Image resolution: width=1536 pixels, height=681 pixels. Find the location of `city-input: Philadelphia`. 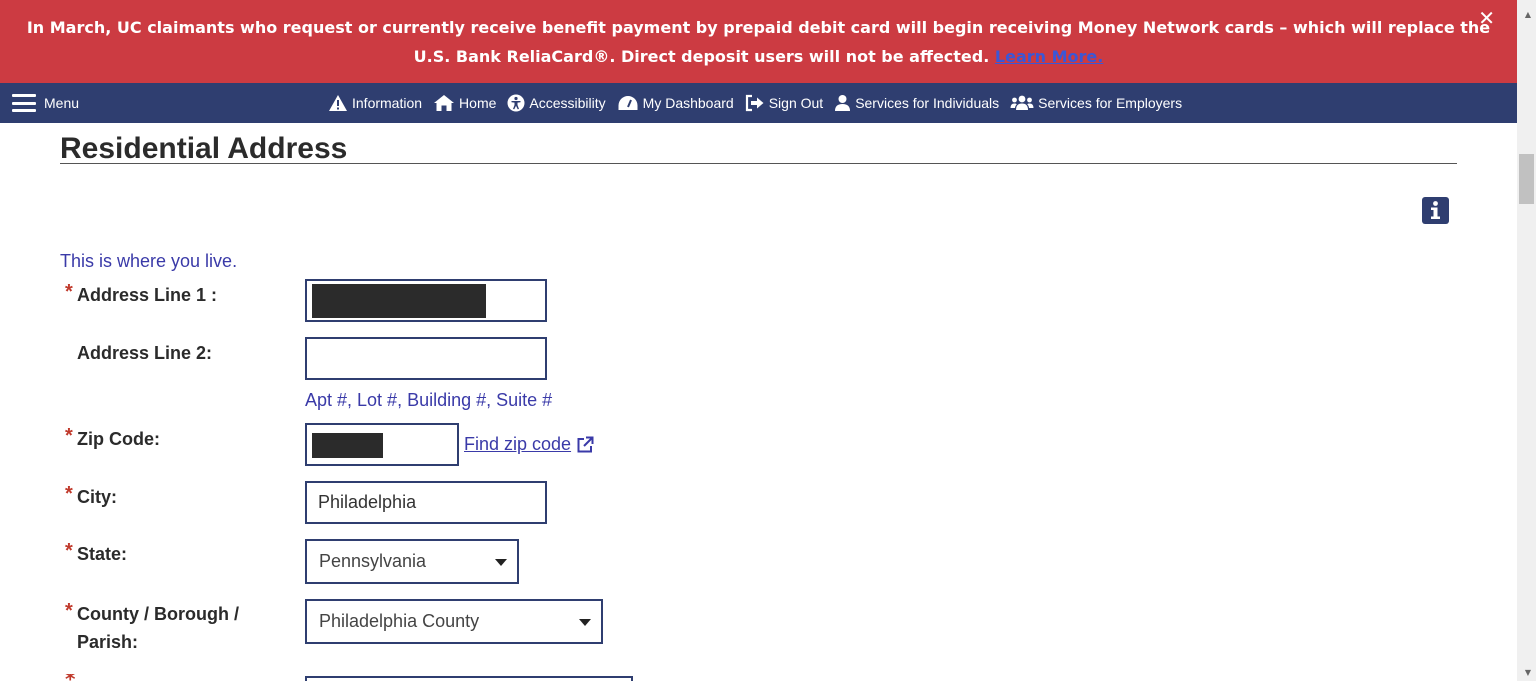

city-input: Philadelphia is located at coordinates (426, 502).